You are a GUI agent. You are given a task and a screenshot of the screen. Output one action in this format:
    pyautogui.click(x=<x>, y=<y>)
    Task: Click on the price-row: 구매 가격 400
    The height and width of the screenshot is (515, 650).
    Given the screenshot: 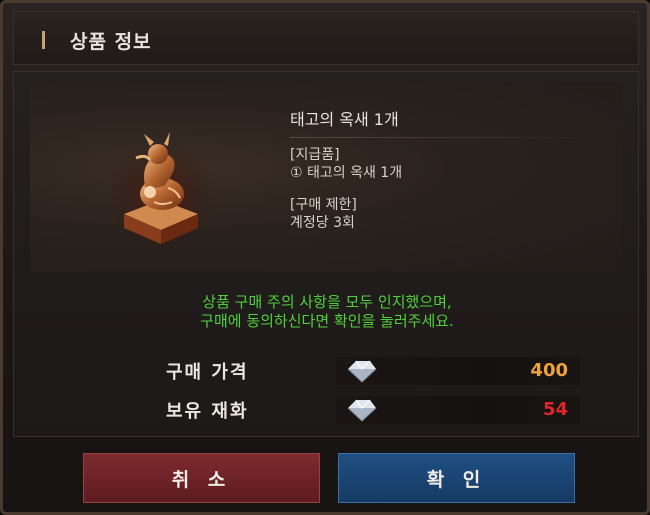 What is the action you would take?
    pyautogui.click(x=327, y=370)
    